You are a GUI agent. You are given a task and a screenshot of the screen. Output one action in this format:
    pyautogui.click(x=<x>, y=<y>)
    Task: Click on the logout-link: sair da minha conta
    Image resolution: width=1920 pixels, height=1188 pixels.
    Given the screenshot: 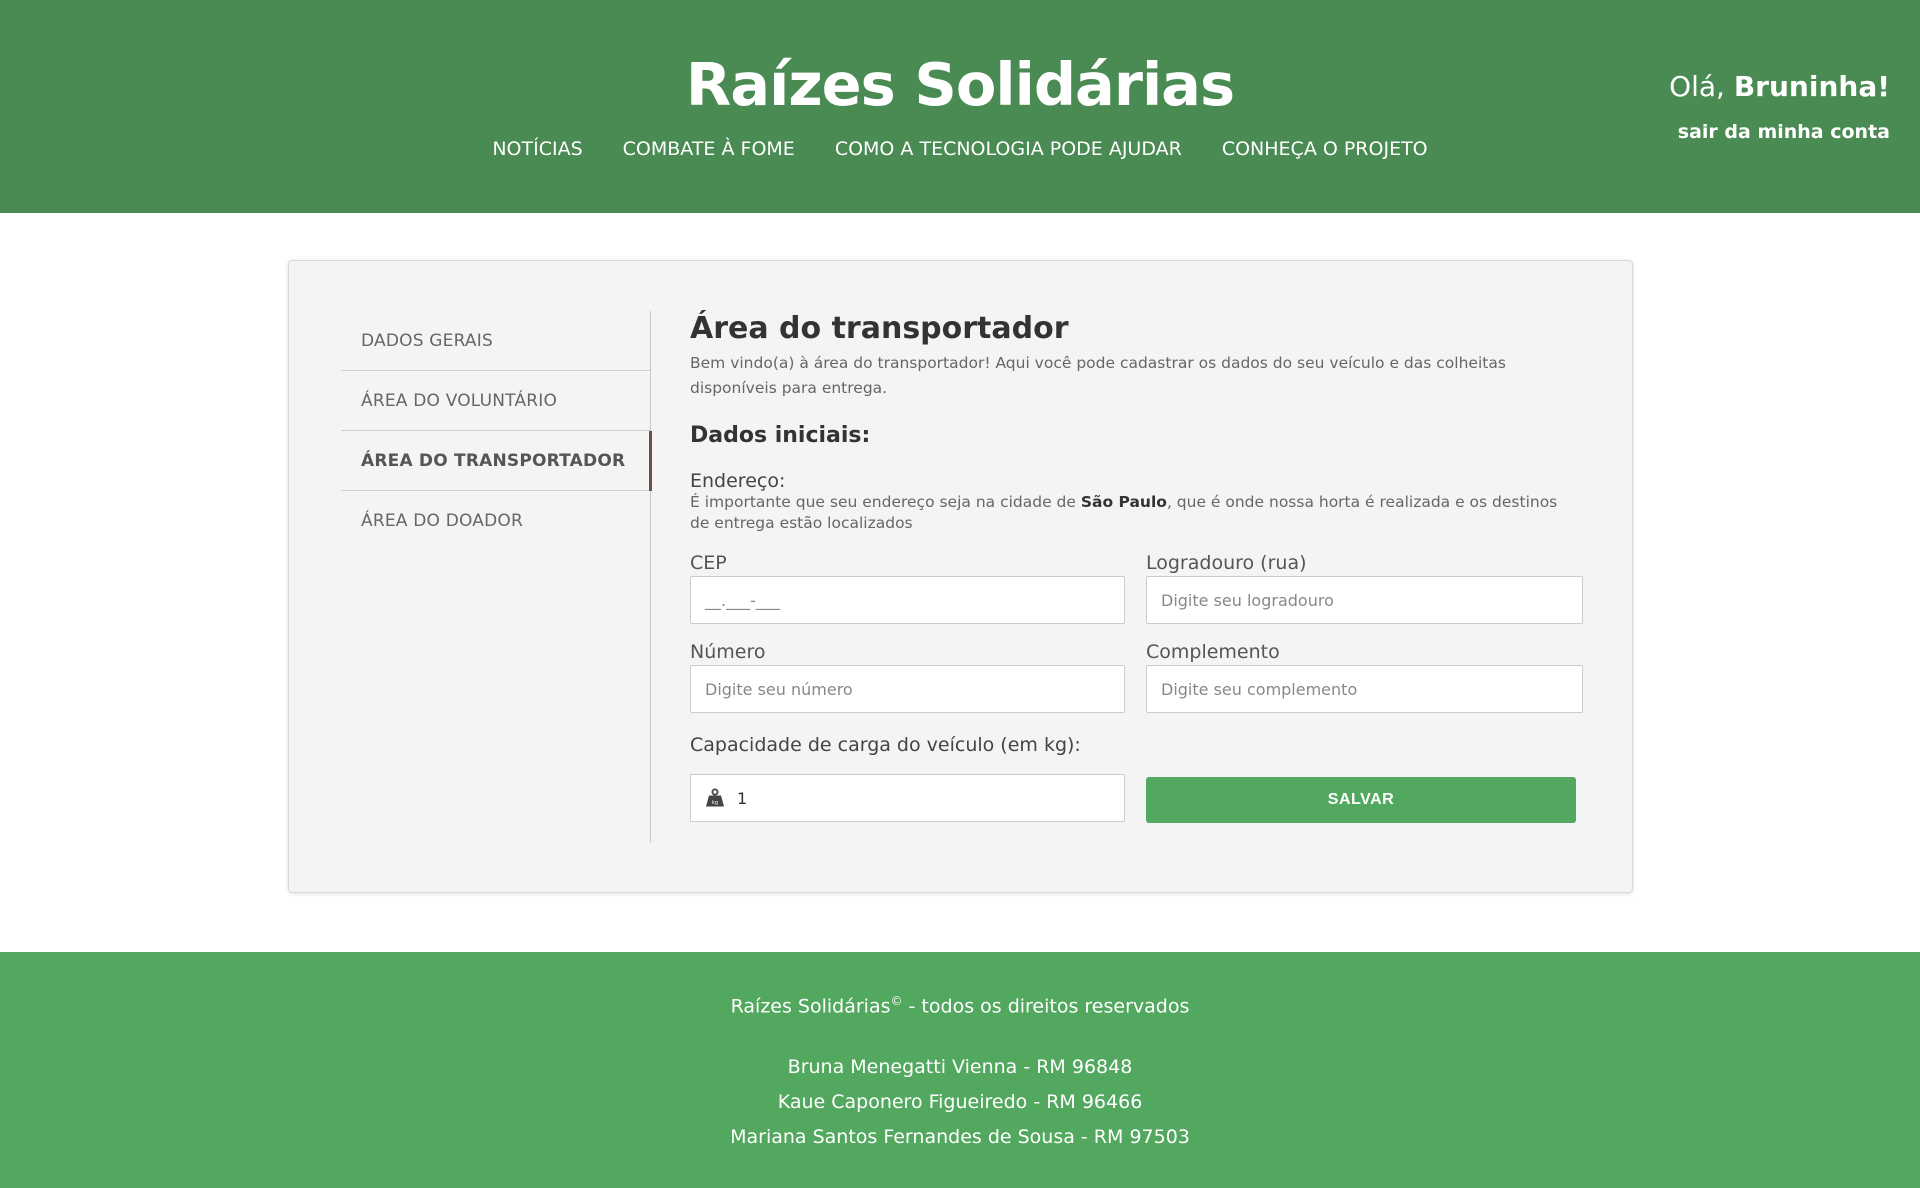 What is the action you would take?
    pyautogui.click(x=1784, y=132)
    